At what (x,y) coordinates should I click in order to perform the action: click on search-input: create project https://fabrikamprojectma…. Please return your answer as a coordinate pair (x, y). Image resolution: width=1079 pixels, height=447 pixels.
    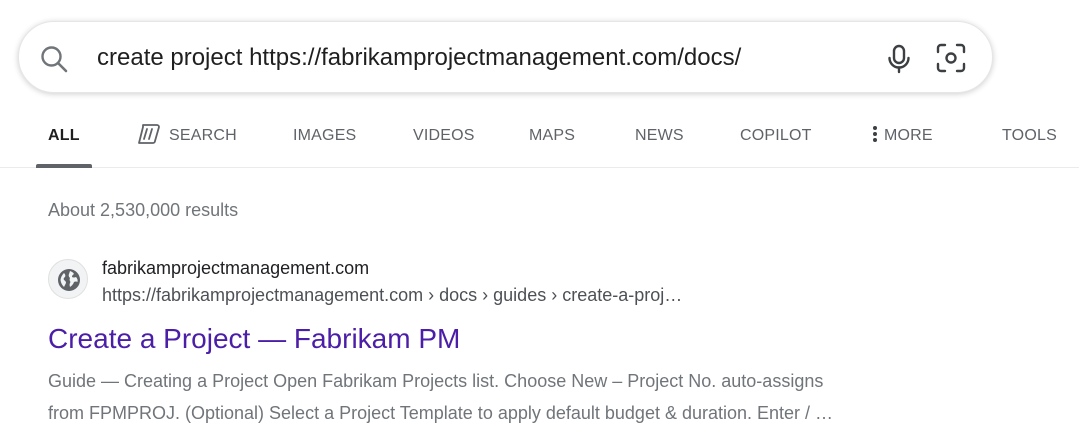
    Looking at the image, I should click on (477, 58).